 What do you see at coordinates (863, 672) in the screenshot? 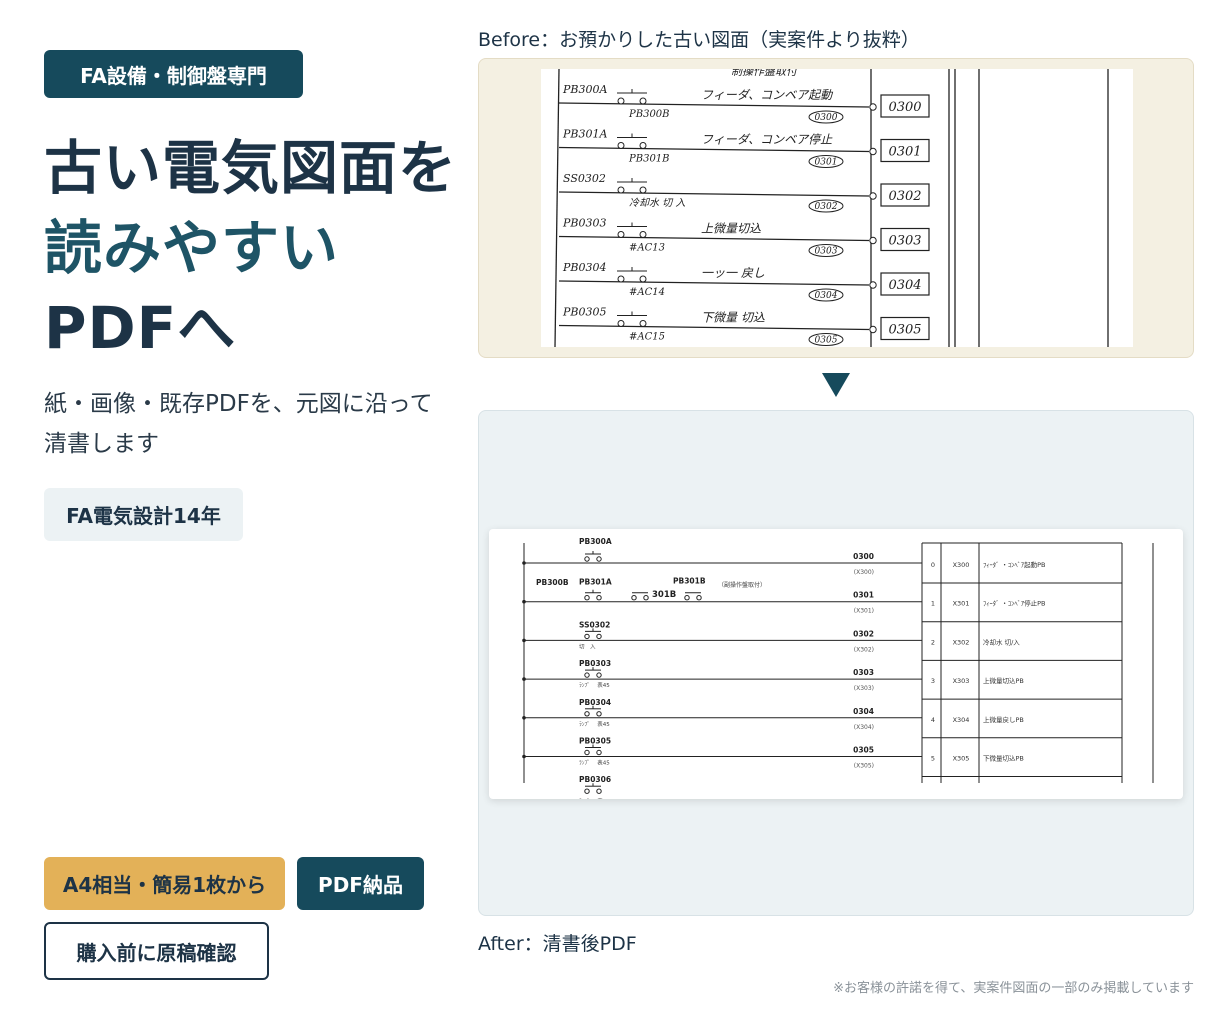
I see `after-coil-label: 0303` at bounding box center [863, 672].